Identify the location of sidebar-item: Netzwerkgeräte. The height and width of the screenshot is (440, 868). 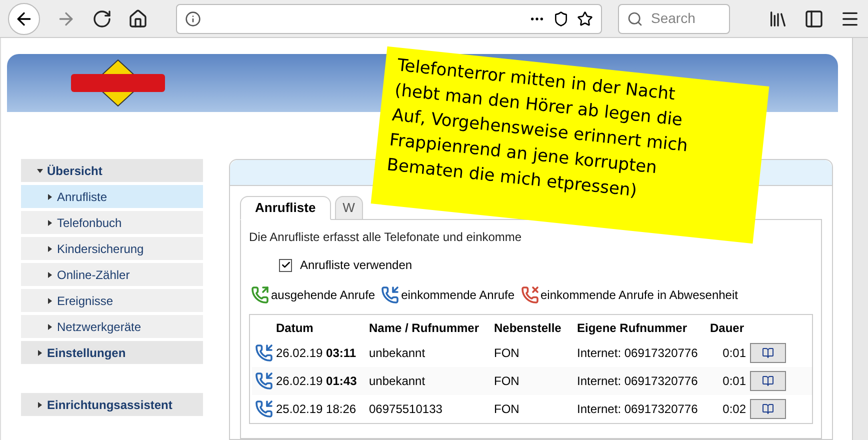
(112, 326).